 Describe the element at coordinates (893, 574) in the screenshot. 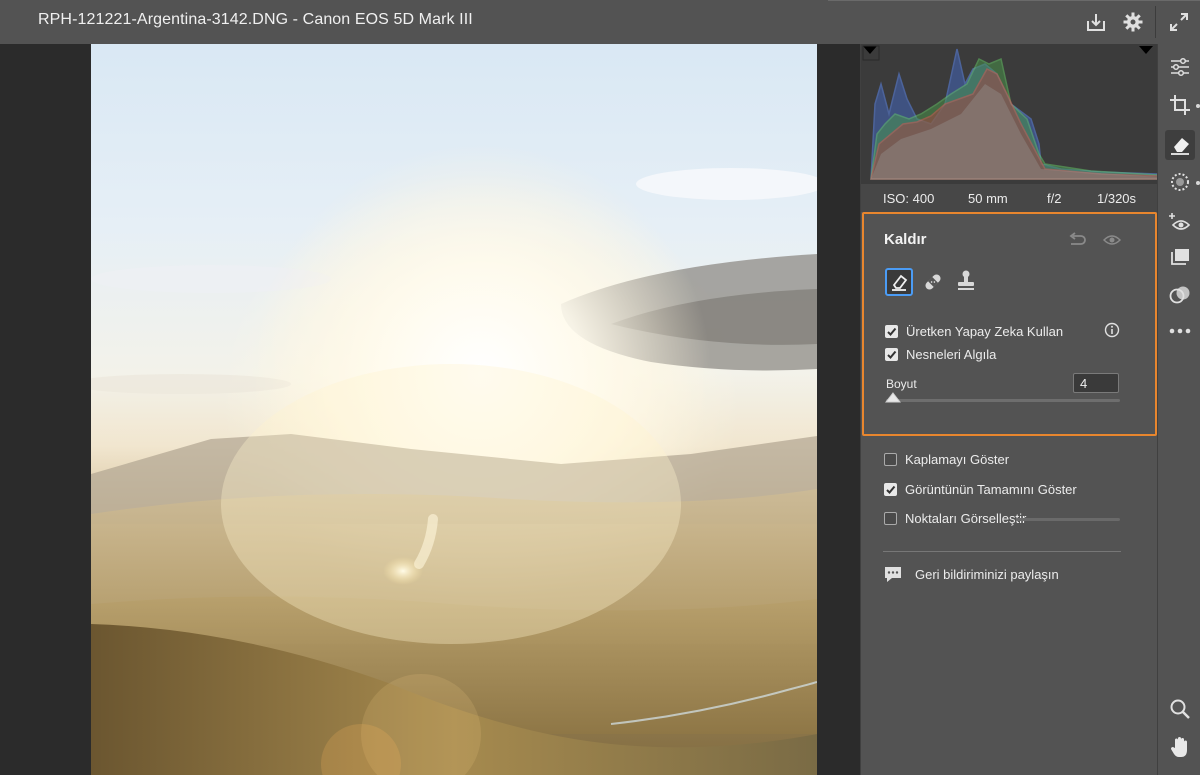

I see `feedback-chat-icon` at that location.